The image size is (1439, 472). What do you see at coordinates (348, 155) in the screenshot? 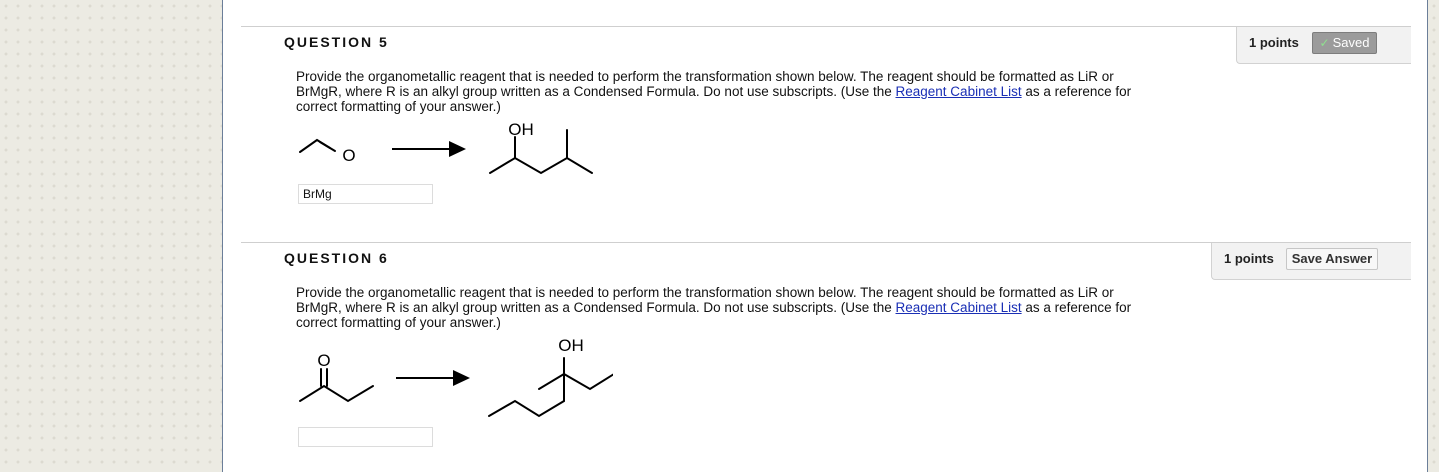
I see `reactant-5-oxygen-label: O` at bounding box center [348, 155].